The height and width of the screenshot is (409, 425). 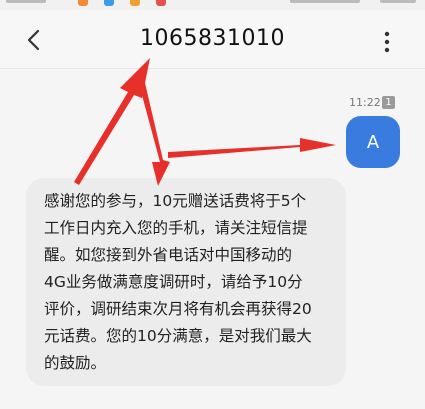 What do you see at coordinates (252, 148) in the screenshot?
I see `annotation-arrow-to-avatar-icon` at bounding box center [252, 148].